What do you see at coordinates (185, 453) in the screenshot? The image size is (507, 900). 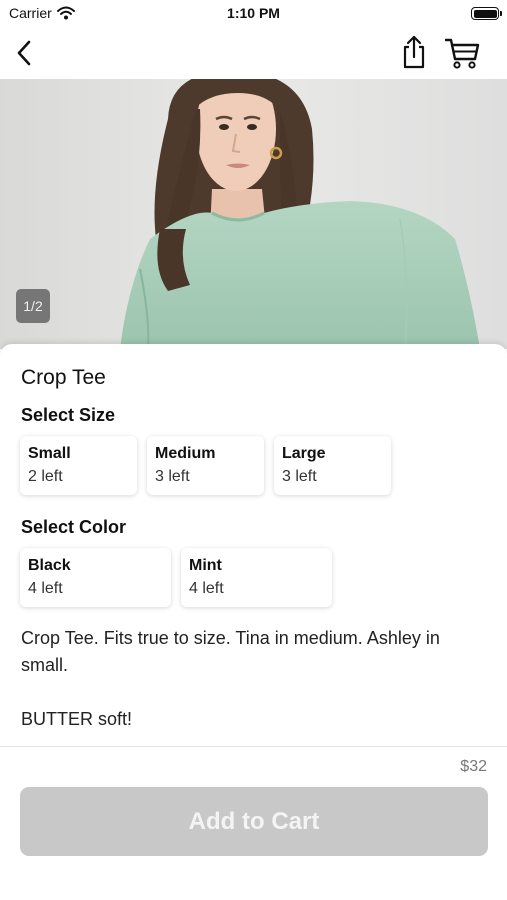 I see `size-name: Medium` at bounding box center [185, 453].